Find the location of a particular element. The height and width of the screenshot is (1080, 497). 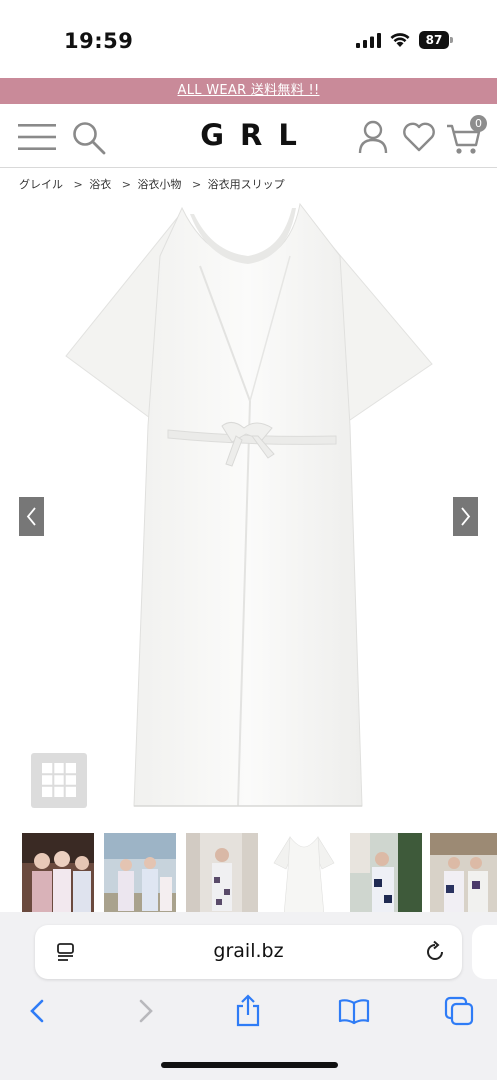

cart-count-badge: 0 is located at coordinates (478, 123).